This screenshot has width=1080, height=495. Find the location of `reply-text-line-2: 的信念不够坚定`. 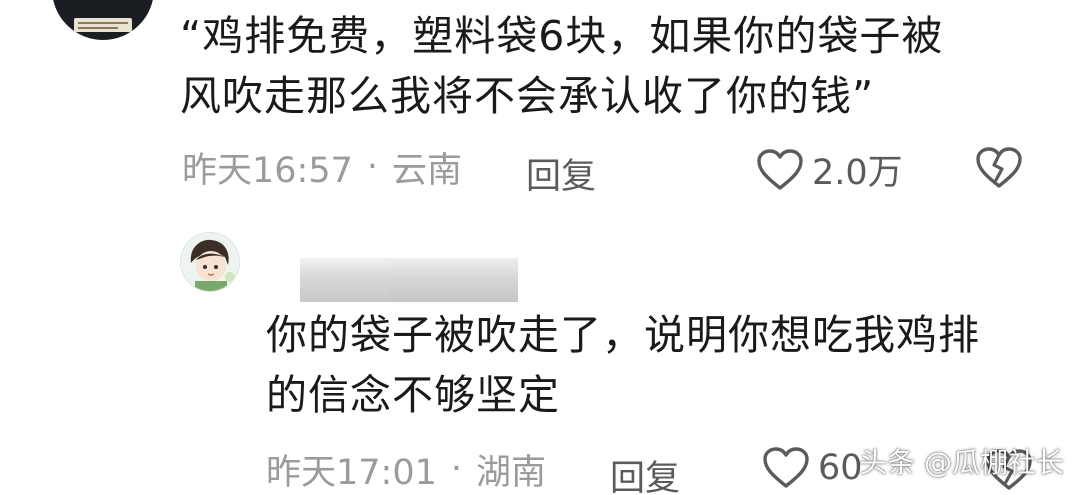

reply-text-line-2: 的信念不够坚定 is located at coordinates (413, 395).